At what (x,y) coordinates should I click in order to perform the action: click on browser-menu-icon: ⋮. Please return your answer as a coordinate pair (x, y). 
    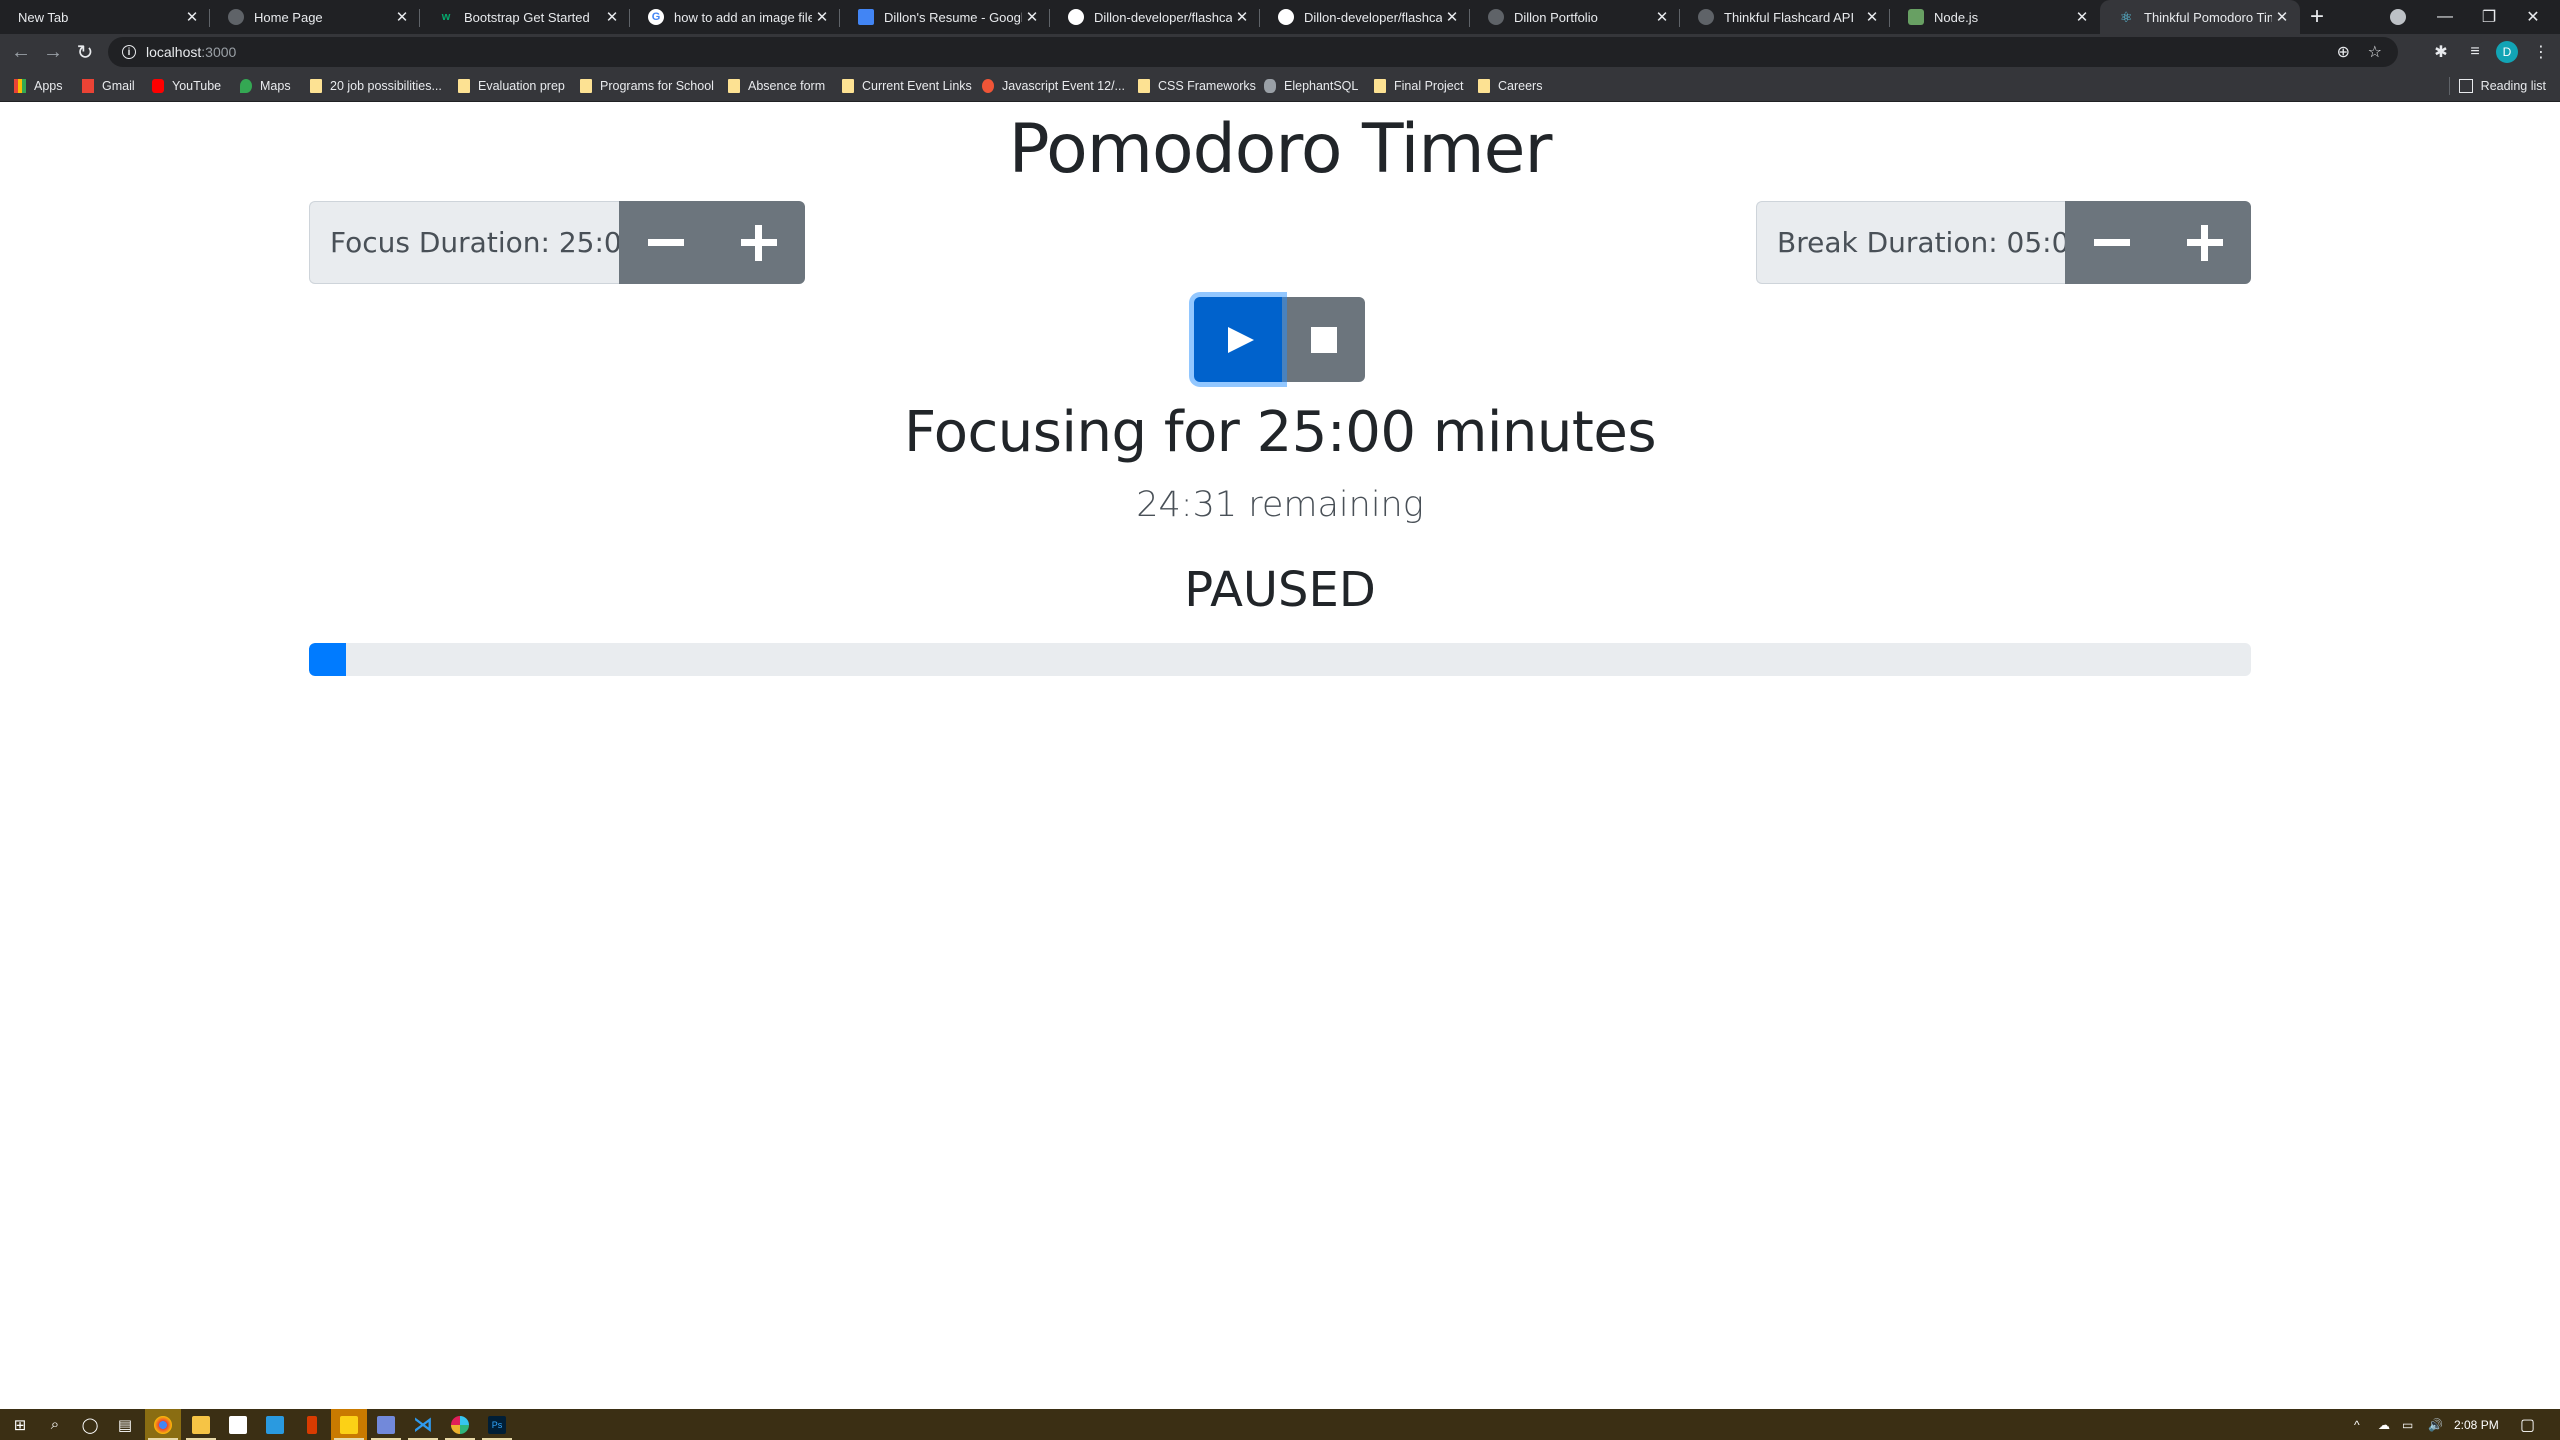
    Looking at the image, I should click on (2541, 52).